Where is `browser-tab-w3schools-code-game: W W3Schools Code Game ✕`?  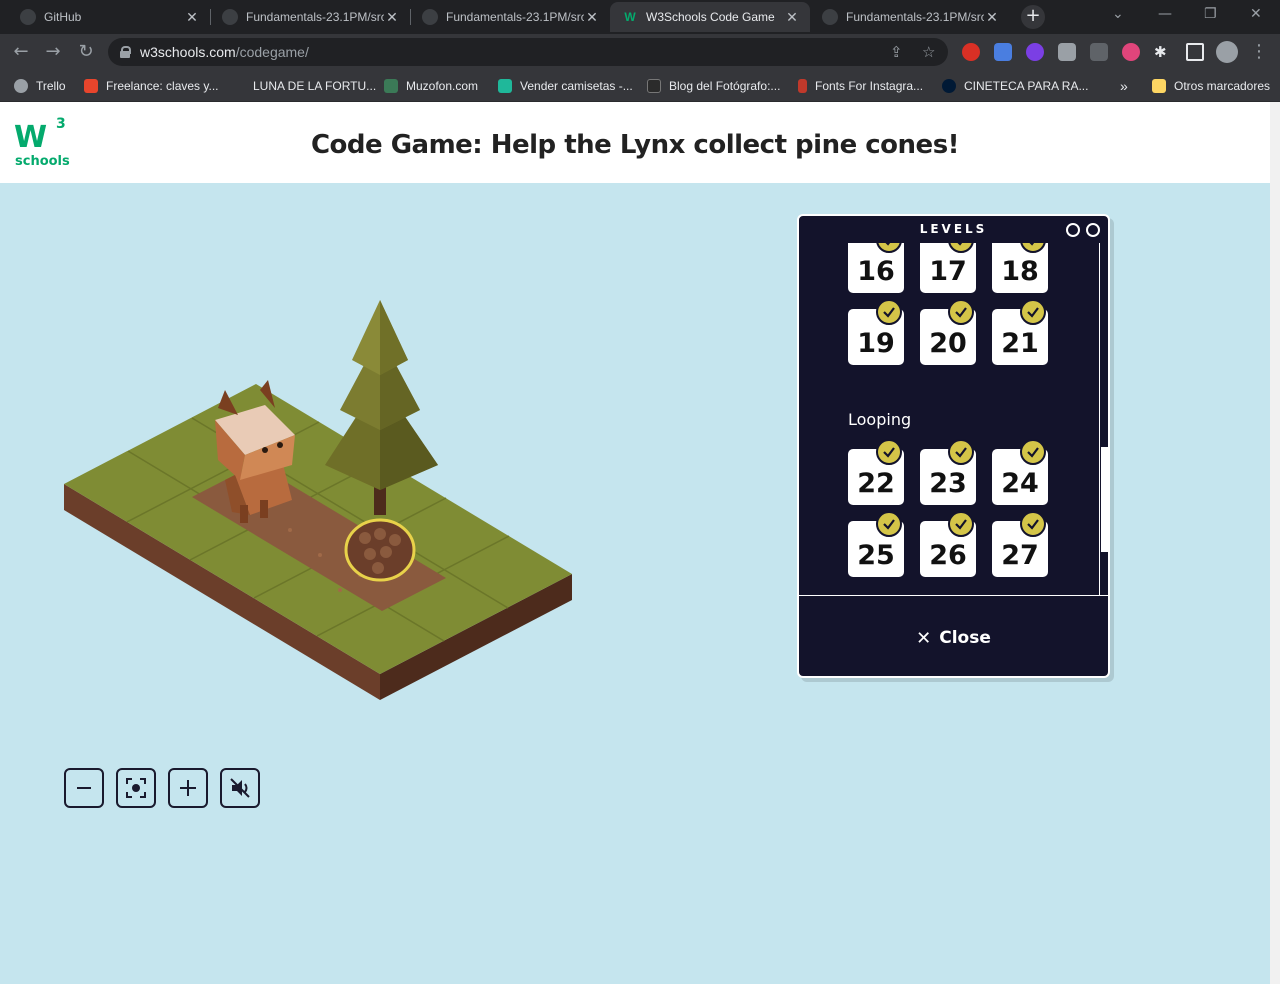 browser-tab-w3schools-code-game: W W3Schools Code Game ✕ is located at coordinates (710, 17).